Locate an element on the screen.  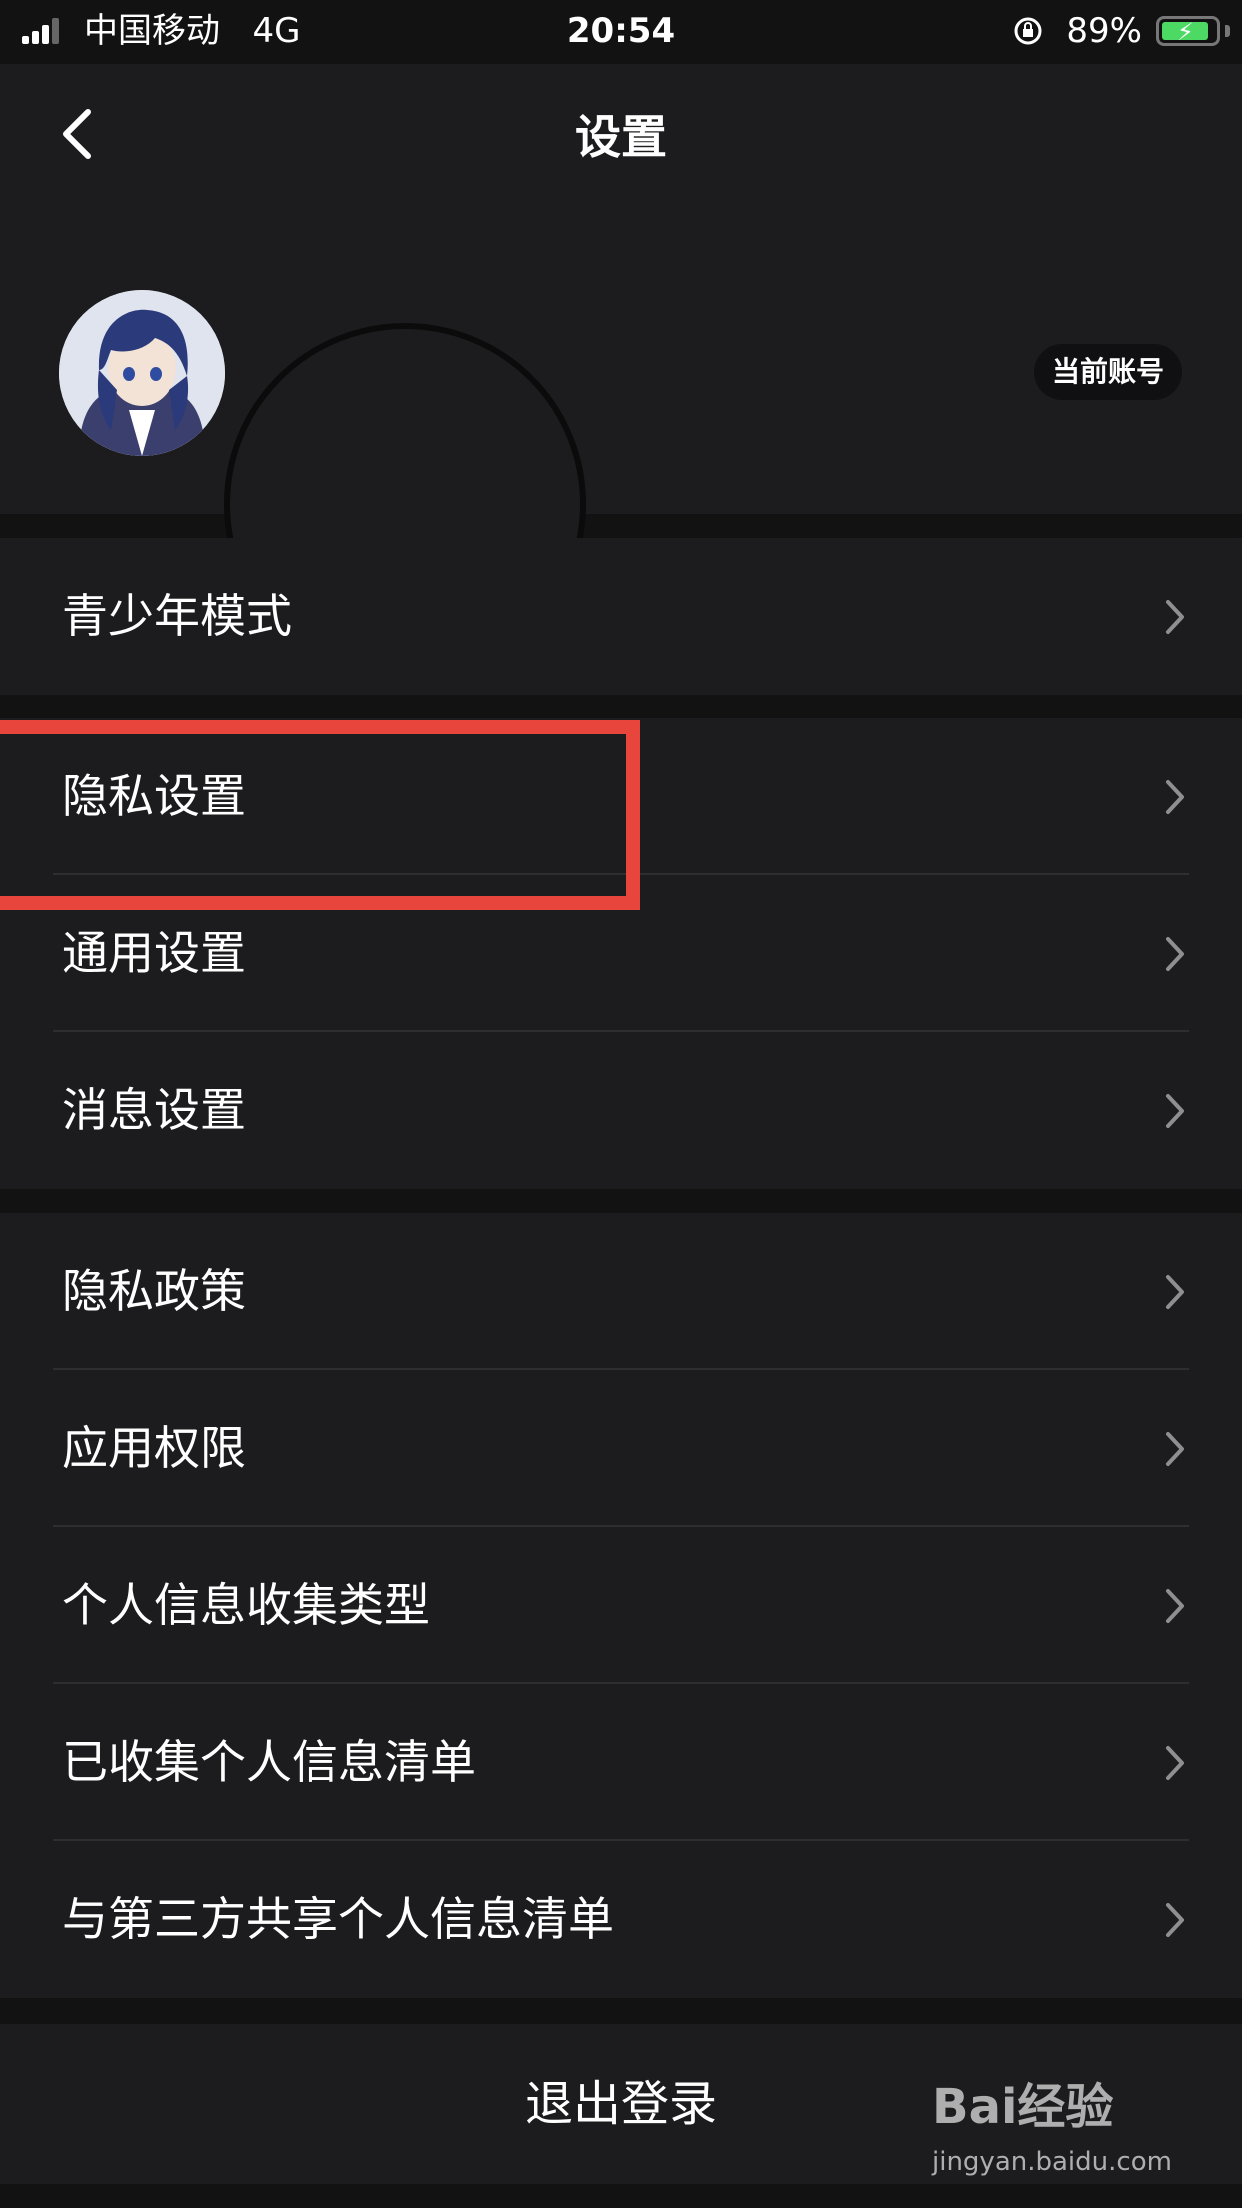
avatar-image is located at coordinates (142, 373).